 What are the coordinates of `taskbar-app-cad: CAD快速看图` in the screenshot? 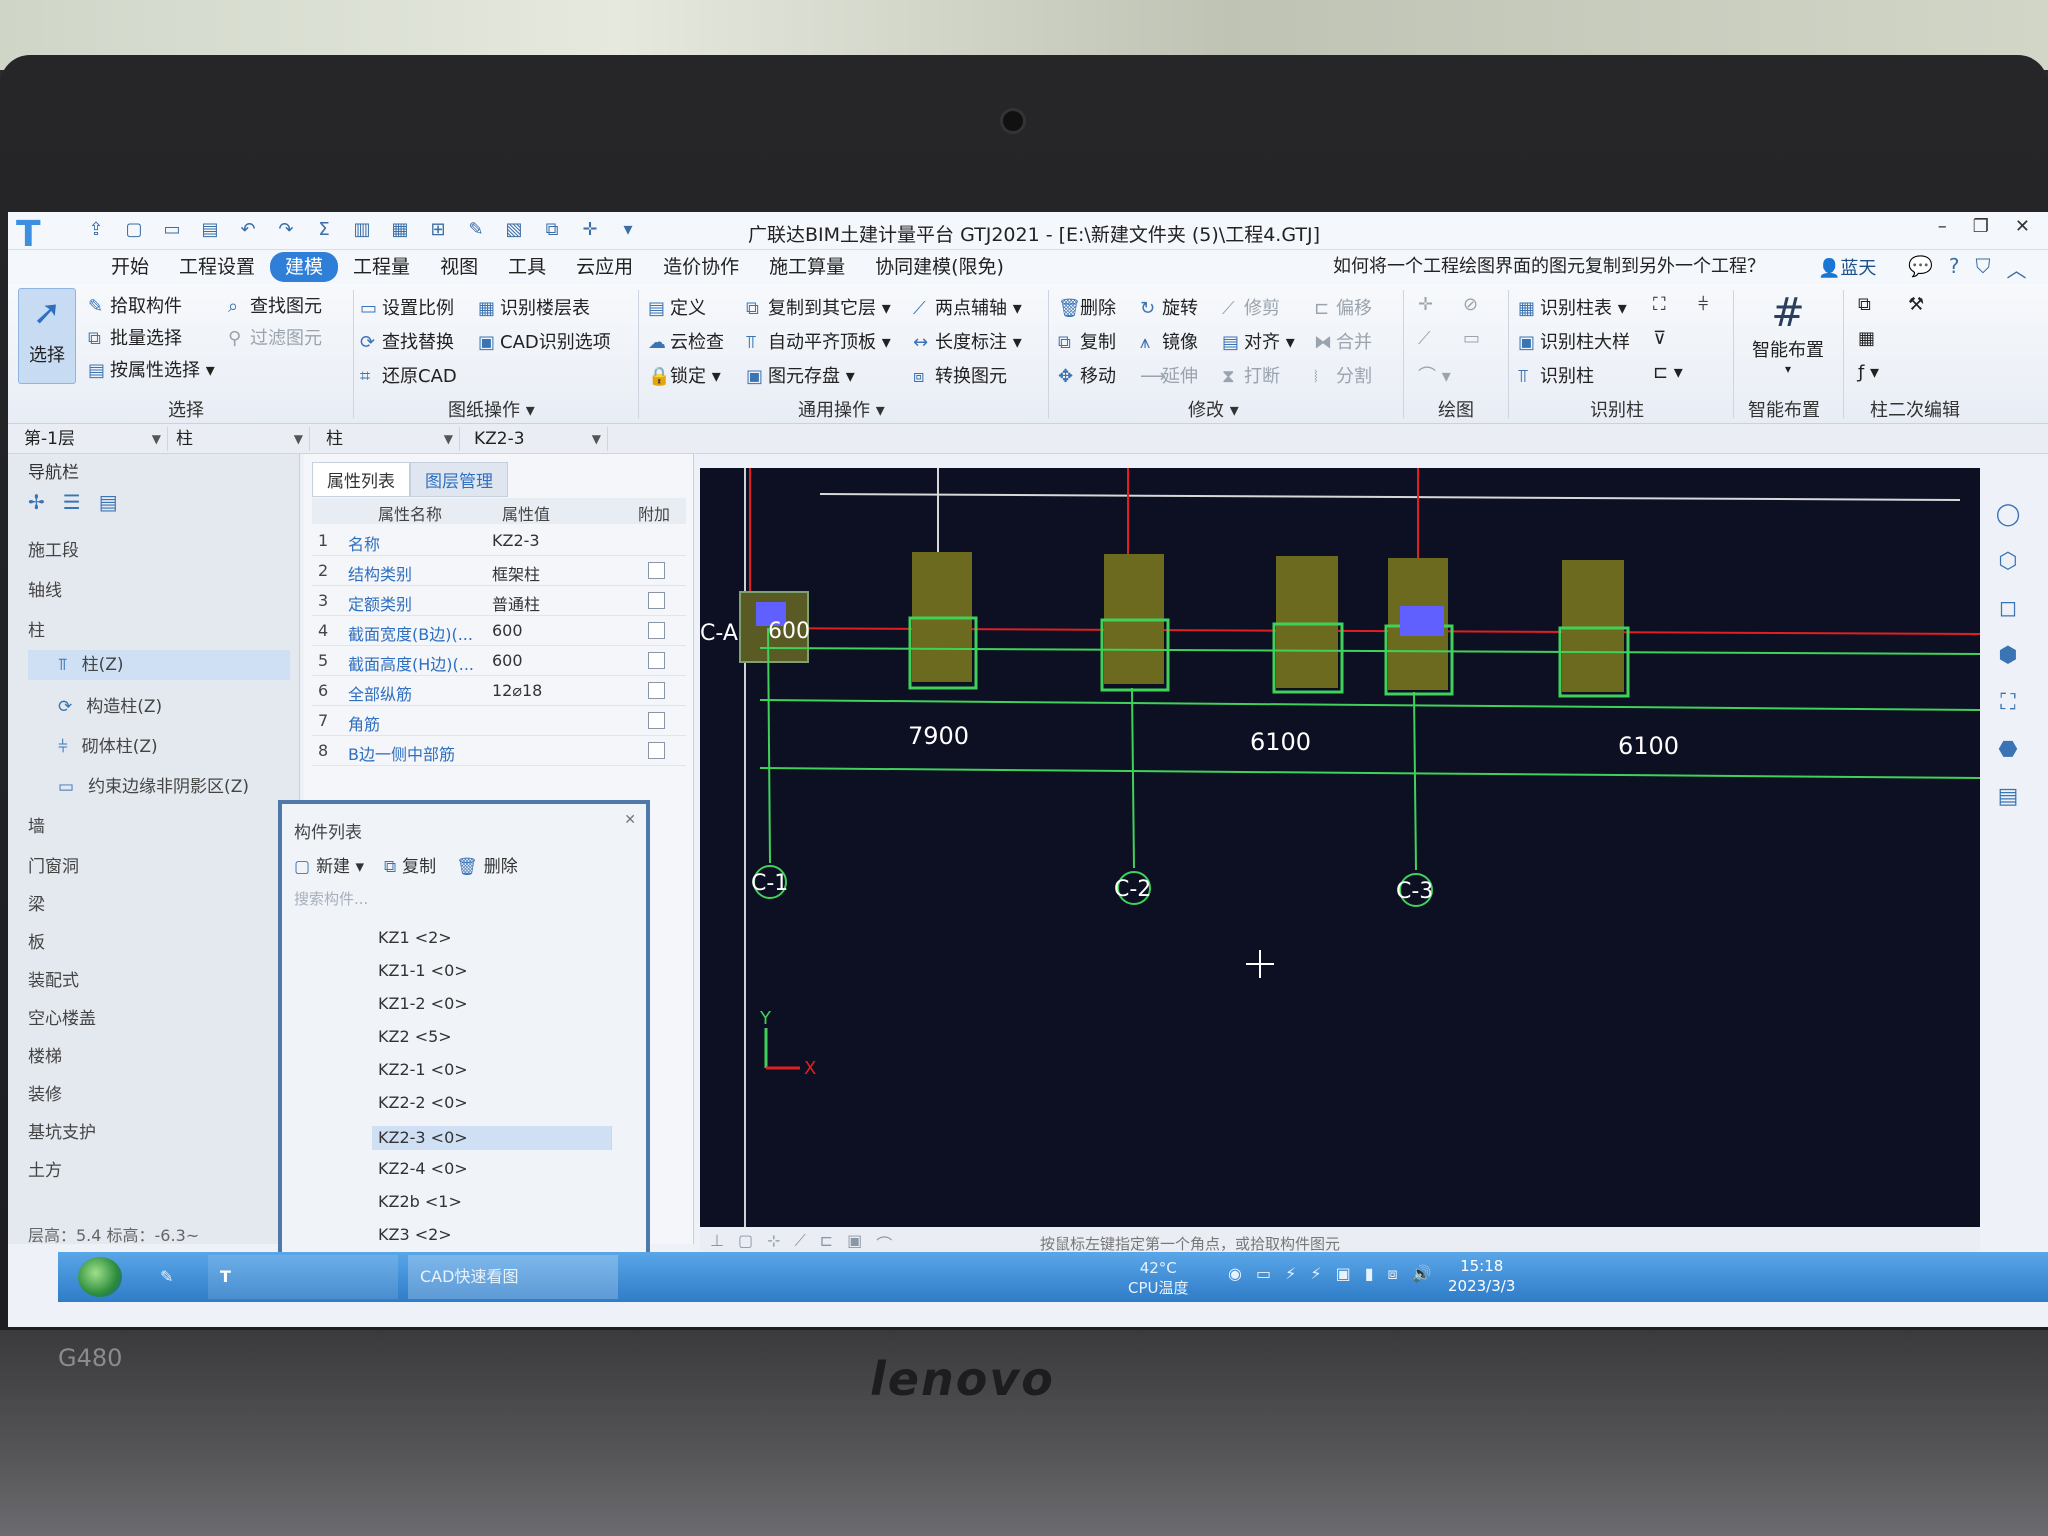 It's located at (513, 1277).